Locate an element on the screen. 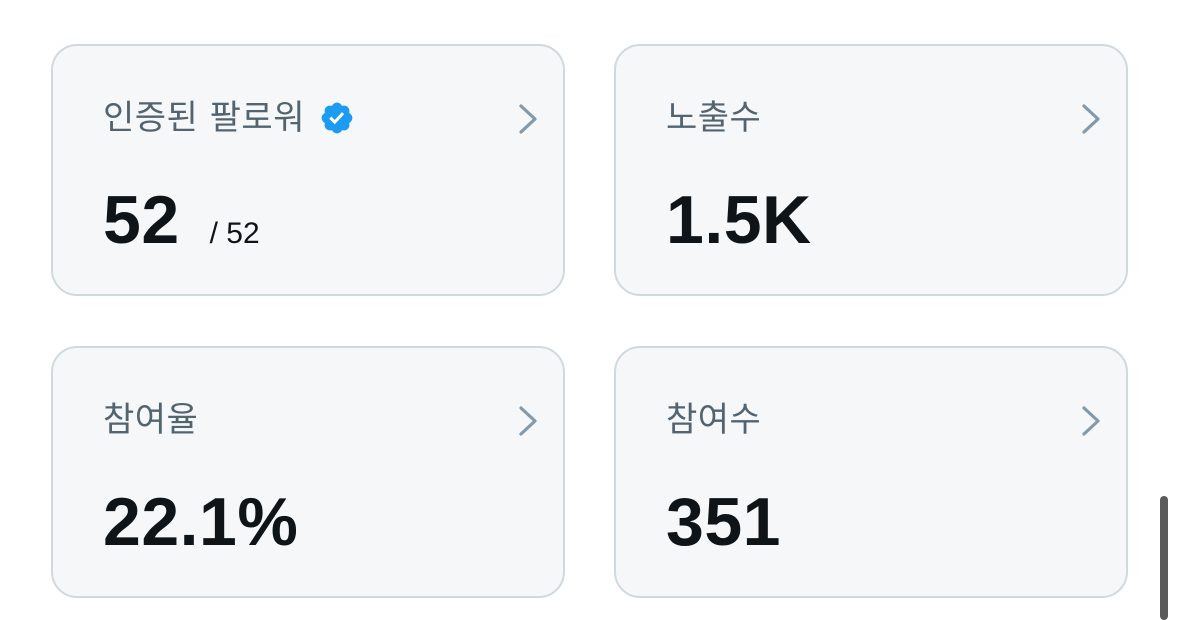 The height and width of the screenshot is (620, 1179). card-title: 인증된 팔로워 is located at coordinates (204, 118).